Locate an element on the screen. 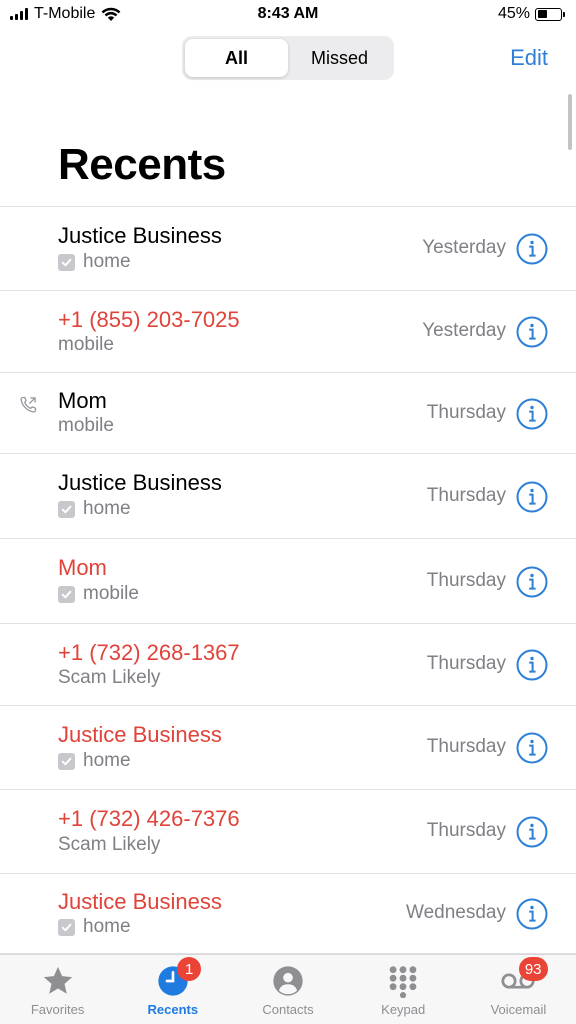 The width and height of the screenshot is (576, 1024). tab-contacts: Contacts is located at coordinates (287, 989).